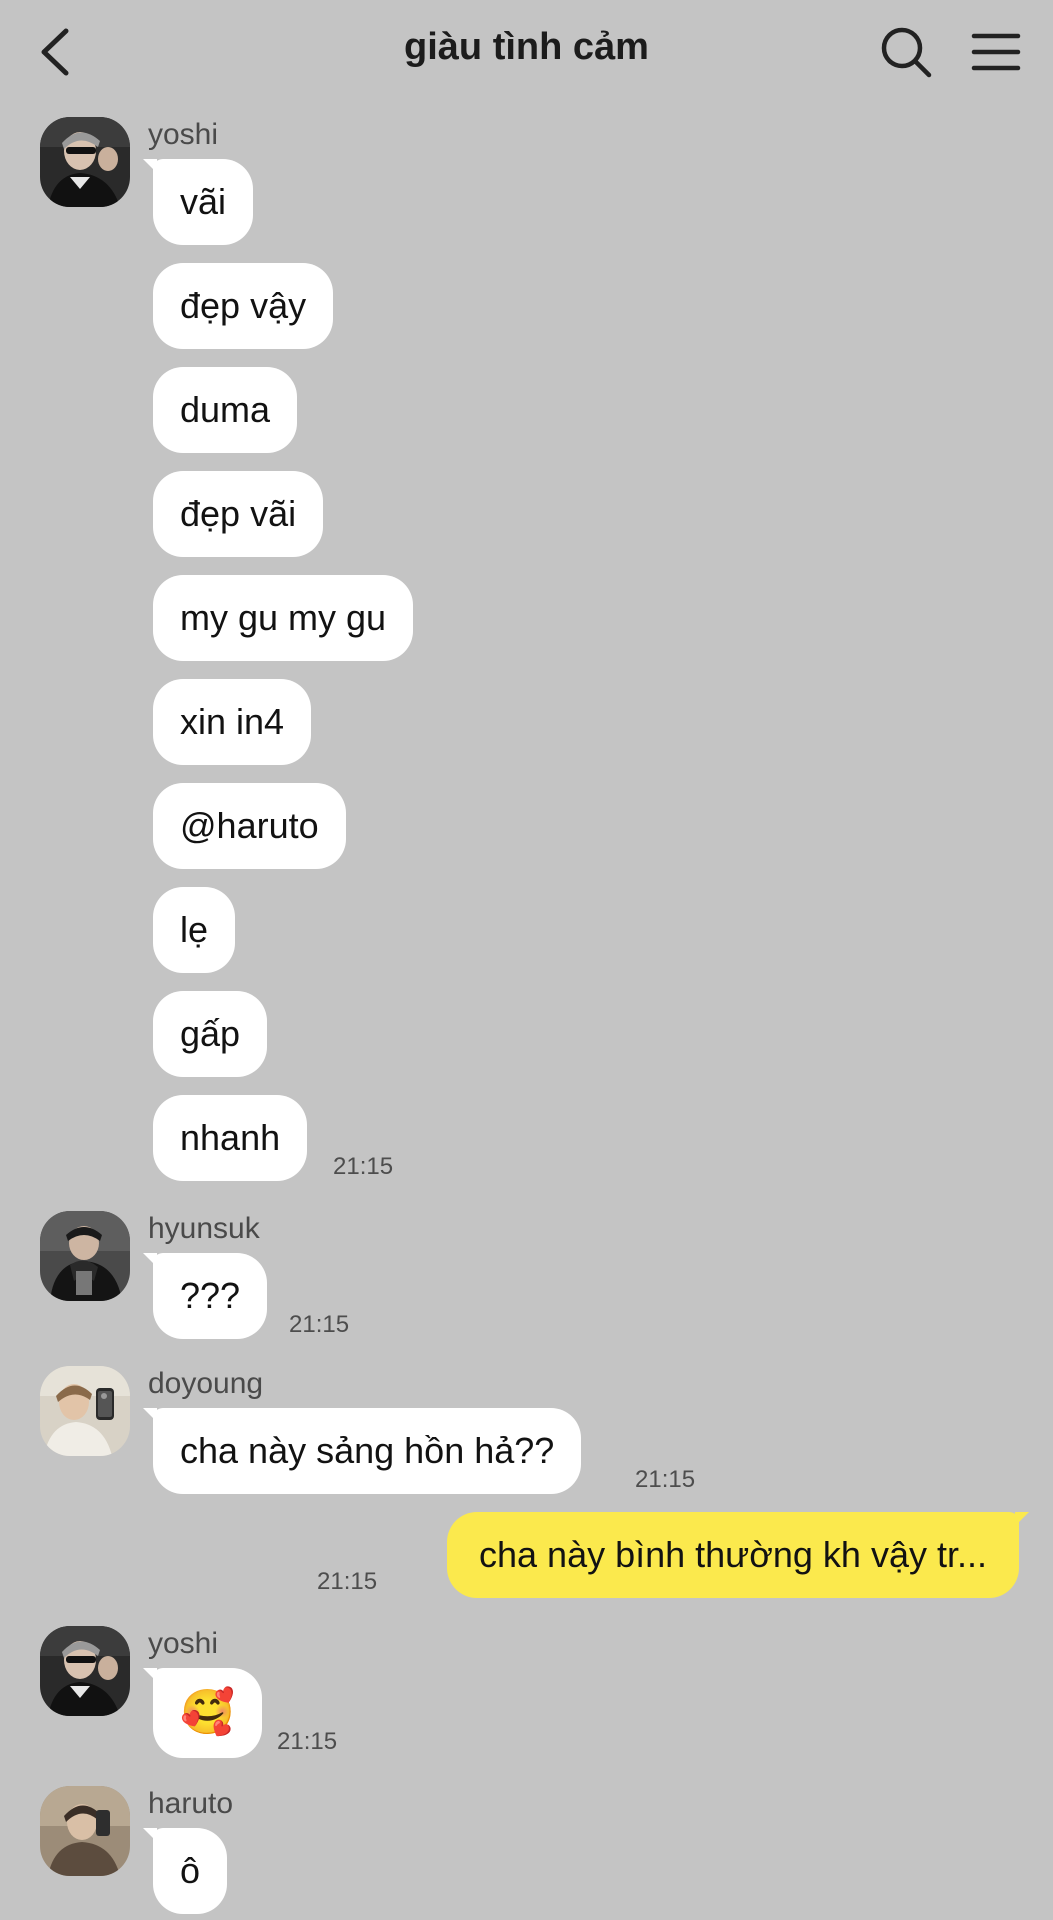 The width and height of the screenshot is (1053, 1920). Describe the element at coordinates (362, 1451) in the screenshot. I see `message-bubble: cha này sảng hồn hả??` at that location.